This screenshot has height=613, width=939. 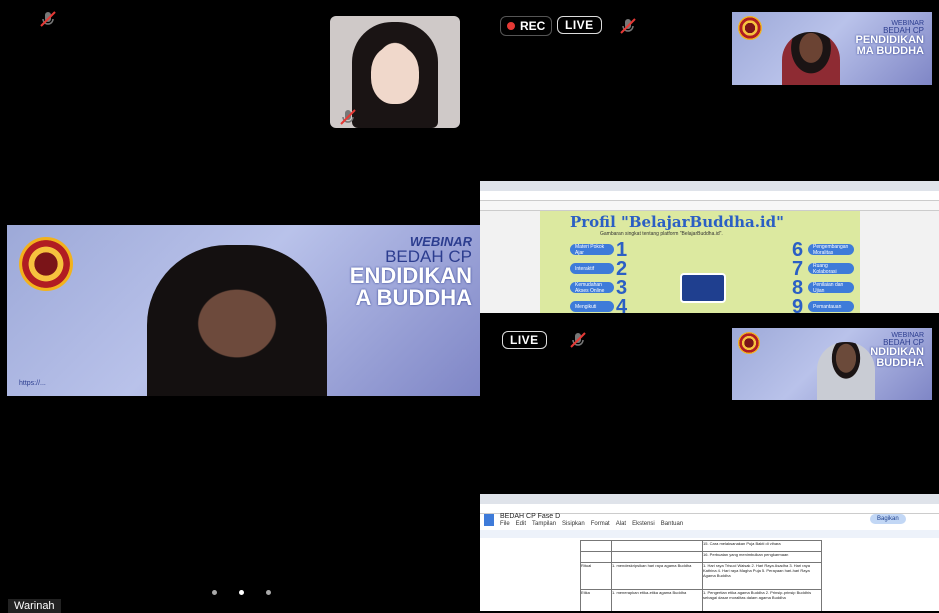 What do you see at coordinates (600, 524) in the screenshot?
I see `menu-item: Format` at bounding box center [600, 524].